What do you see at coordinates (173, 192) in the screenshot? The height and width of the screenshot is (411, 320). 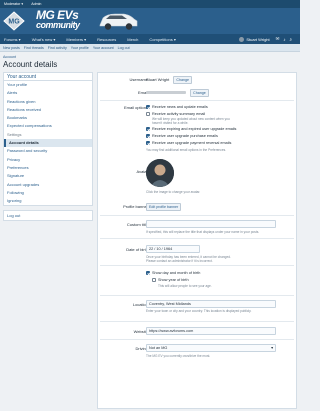 I see `avatar-hint: Click the image to change your avatar.` at bounding box center [173, 192].